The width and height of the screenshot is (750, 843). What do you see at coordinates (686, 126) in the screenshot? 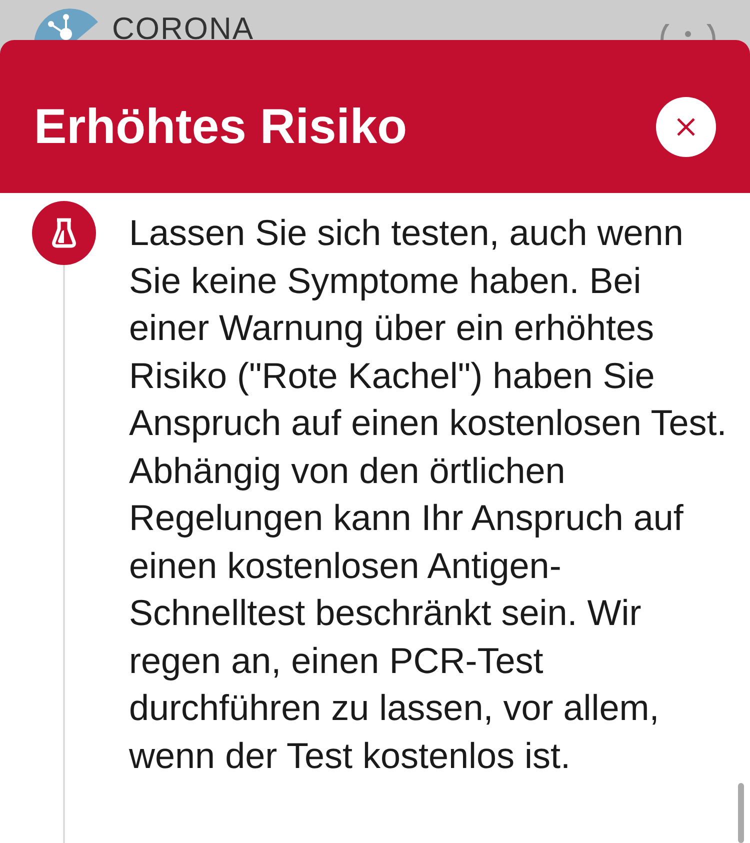
I see `close-icon` at bounding box center [686, 126].